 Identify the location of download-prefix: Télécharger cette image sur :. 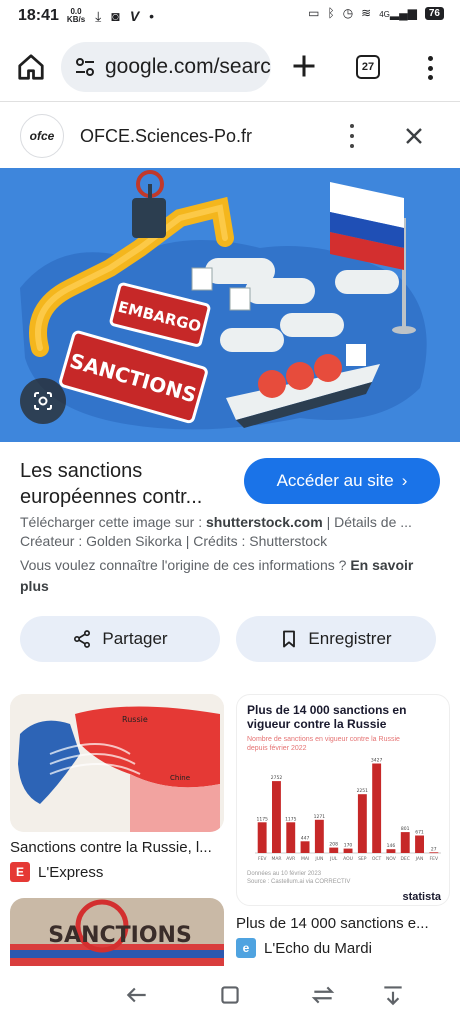
(113, 522).